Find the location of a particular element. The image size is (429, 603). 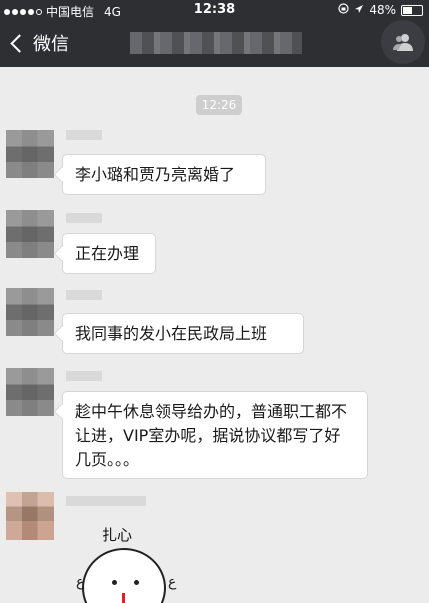

back-label: 微信 is located at coordinates (51, 44).